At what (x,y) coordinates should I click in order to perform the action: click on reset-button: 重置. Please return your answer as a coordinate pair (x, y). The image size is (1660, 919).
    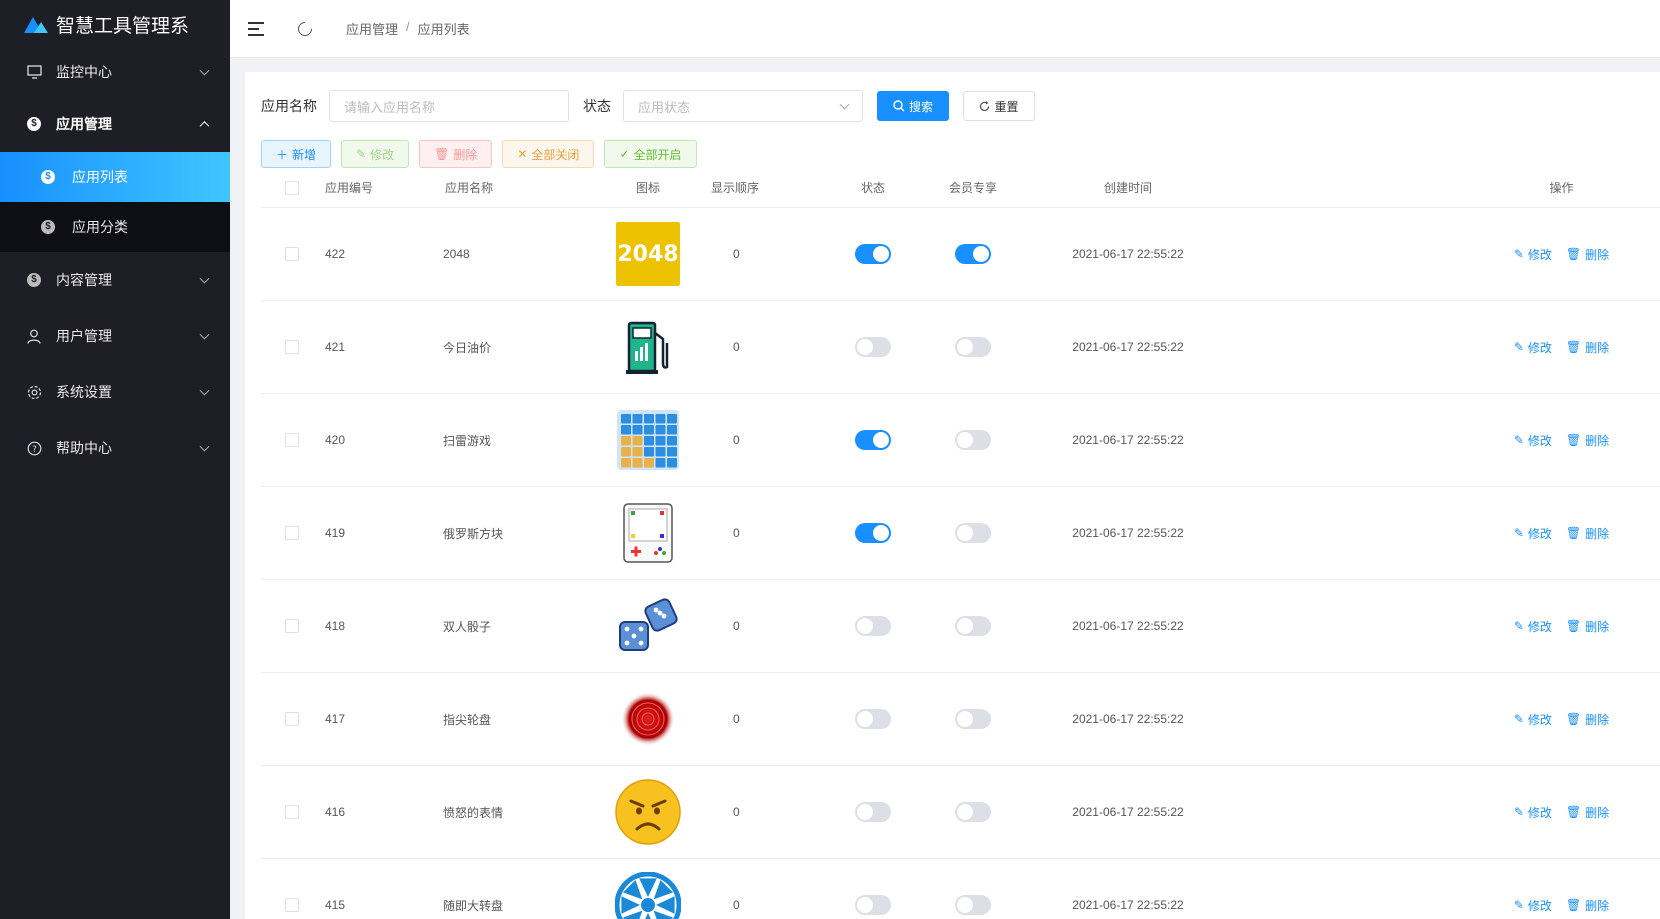
    Looking at the image, I should click on (999, 106).